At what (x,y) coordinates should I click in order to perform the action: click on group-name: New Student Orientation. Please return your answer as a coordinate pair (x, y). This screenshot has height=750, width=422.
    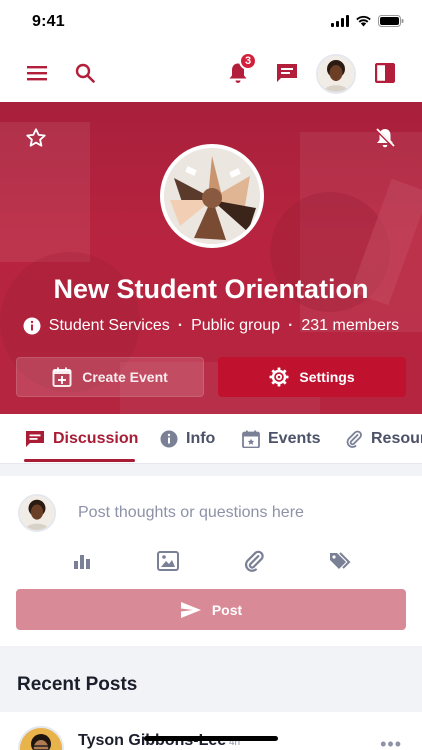
    Looking at the image, I should click on (211, 289).